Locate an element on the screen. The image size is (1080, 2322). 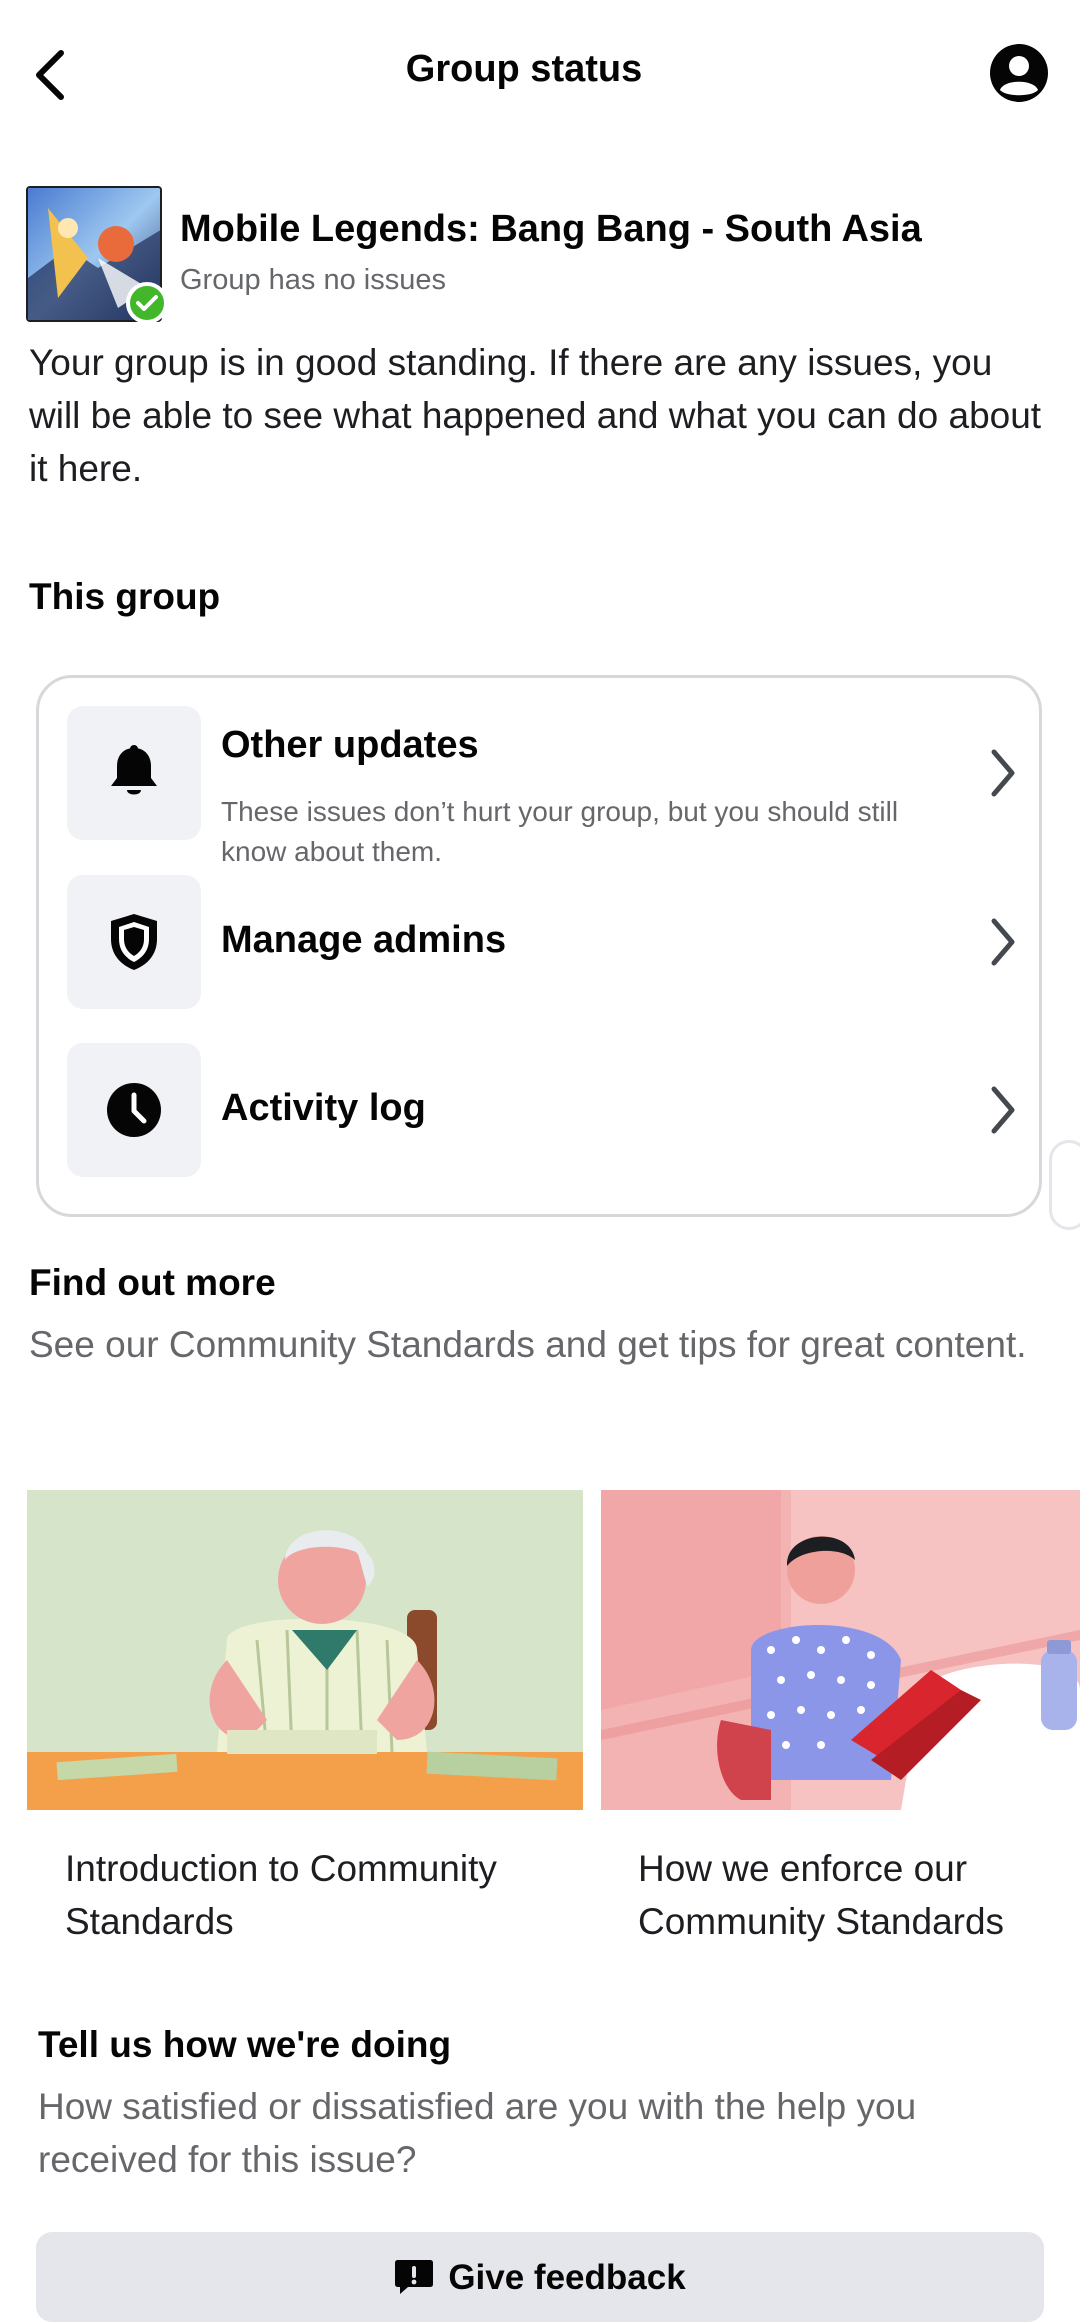
account-circle-icon is located at coordinates (1019, 73).